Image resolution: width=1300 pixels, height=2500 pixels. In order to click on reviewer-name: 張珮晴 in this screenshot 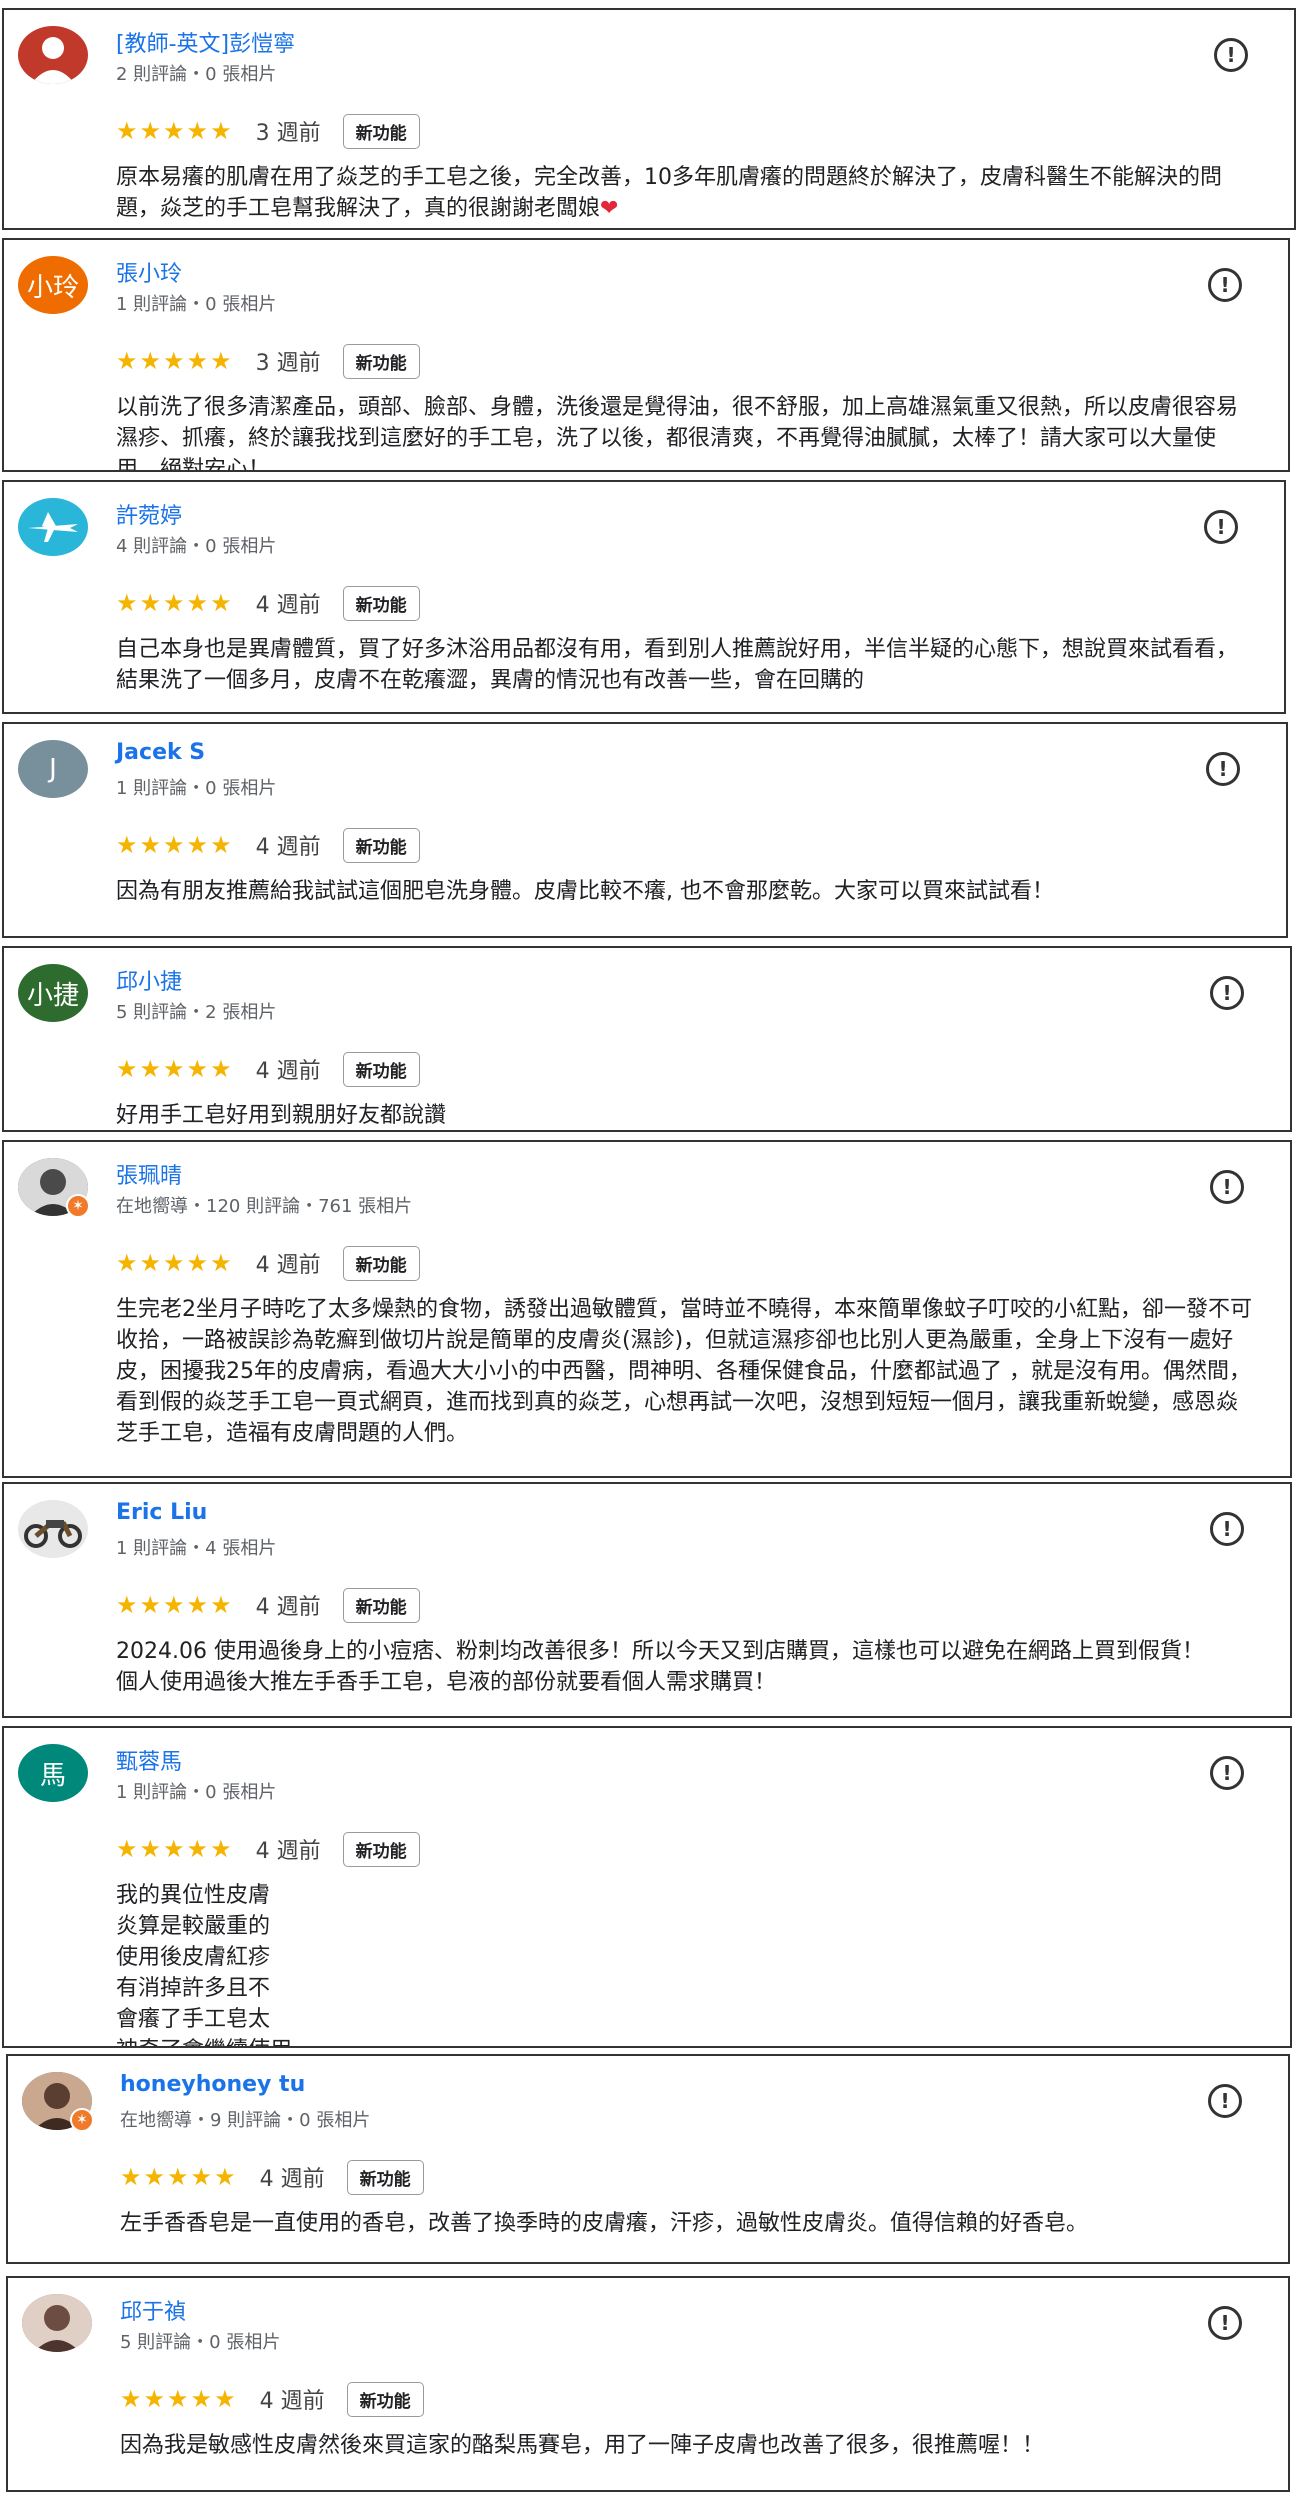, I will do `click(149, 1174)`.